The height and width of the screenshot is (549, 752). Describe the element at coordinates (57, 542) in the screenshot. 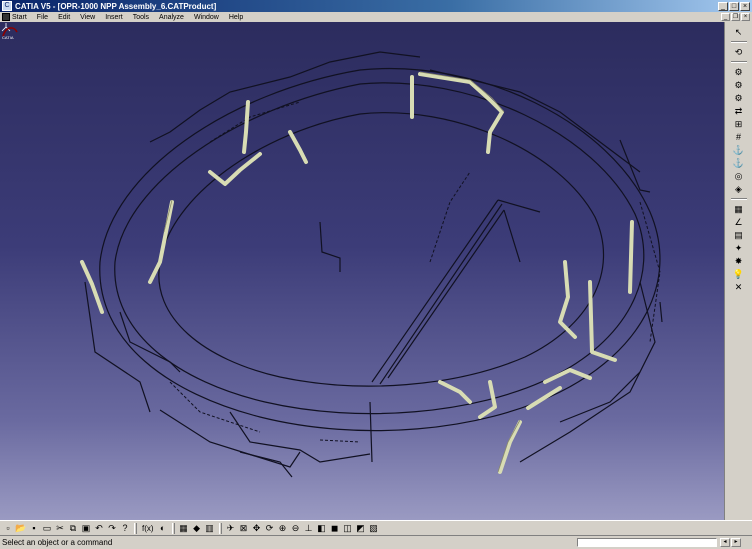

I see `status-message: Select an object or a command` at that location.